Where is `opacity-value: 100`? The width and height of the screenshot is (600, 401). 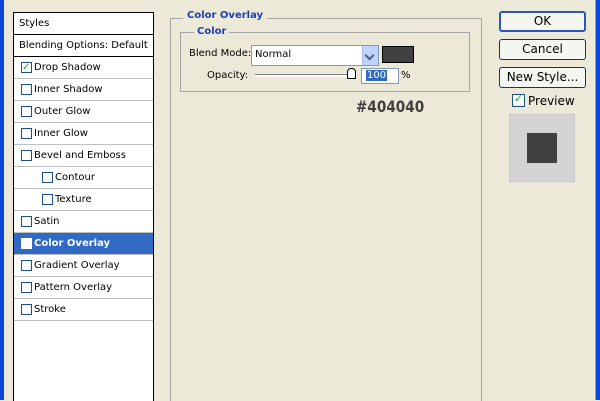 opacity-value: 100 is located at coordinates (377, 75).